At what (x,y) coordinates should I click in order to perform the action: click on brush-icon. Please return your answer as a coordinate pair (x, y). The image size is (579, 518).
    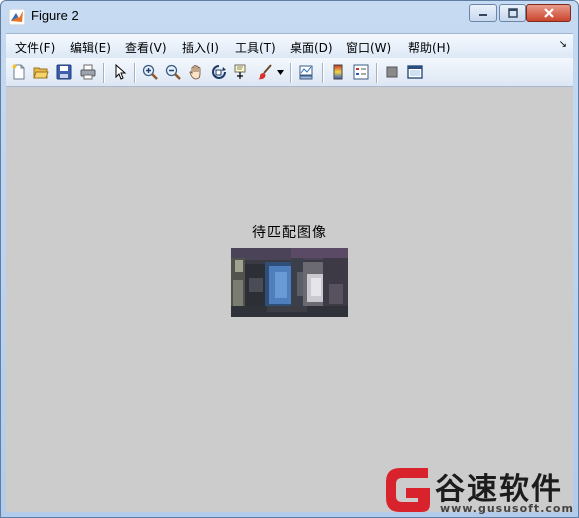
    Looking at the image, I should click on (265, 72).